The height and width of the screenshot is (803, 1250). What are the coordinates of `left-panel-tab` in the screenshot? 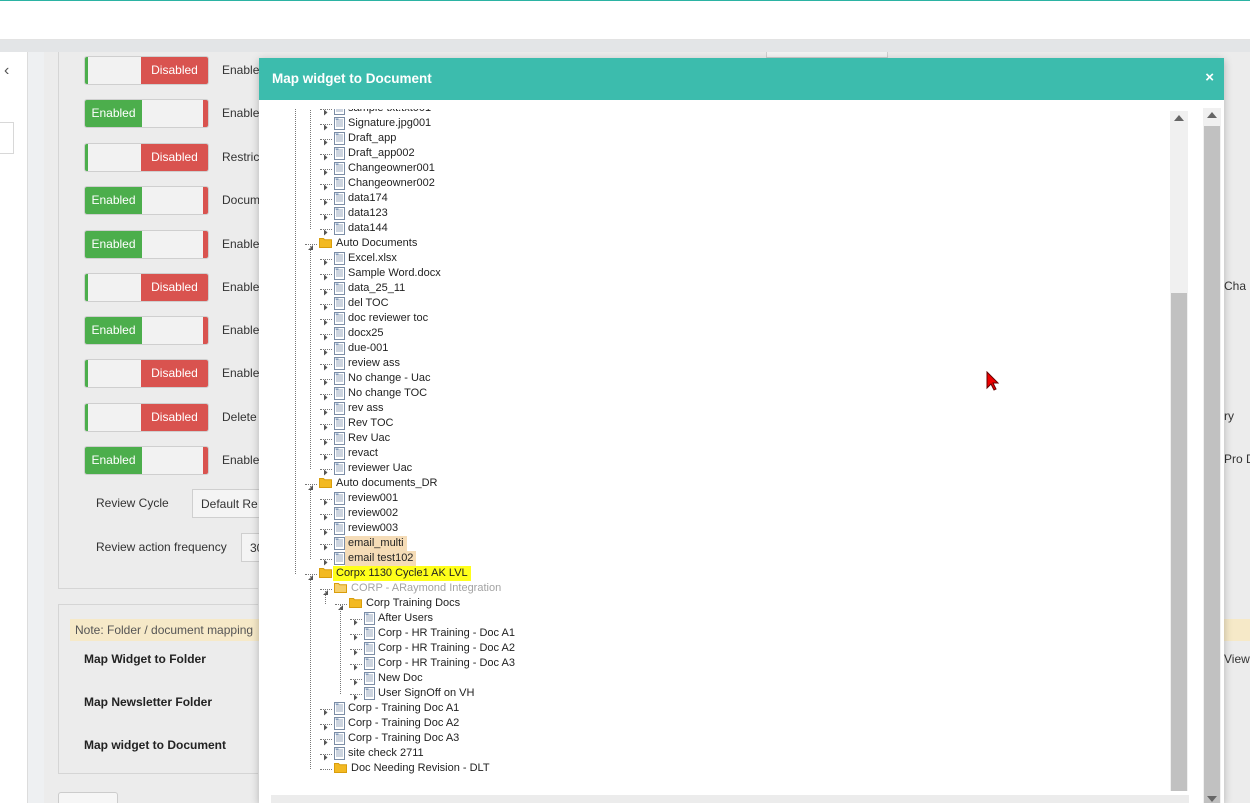 It's located at (7, 138).